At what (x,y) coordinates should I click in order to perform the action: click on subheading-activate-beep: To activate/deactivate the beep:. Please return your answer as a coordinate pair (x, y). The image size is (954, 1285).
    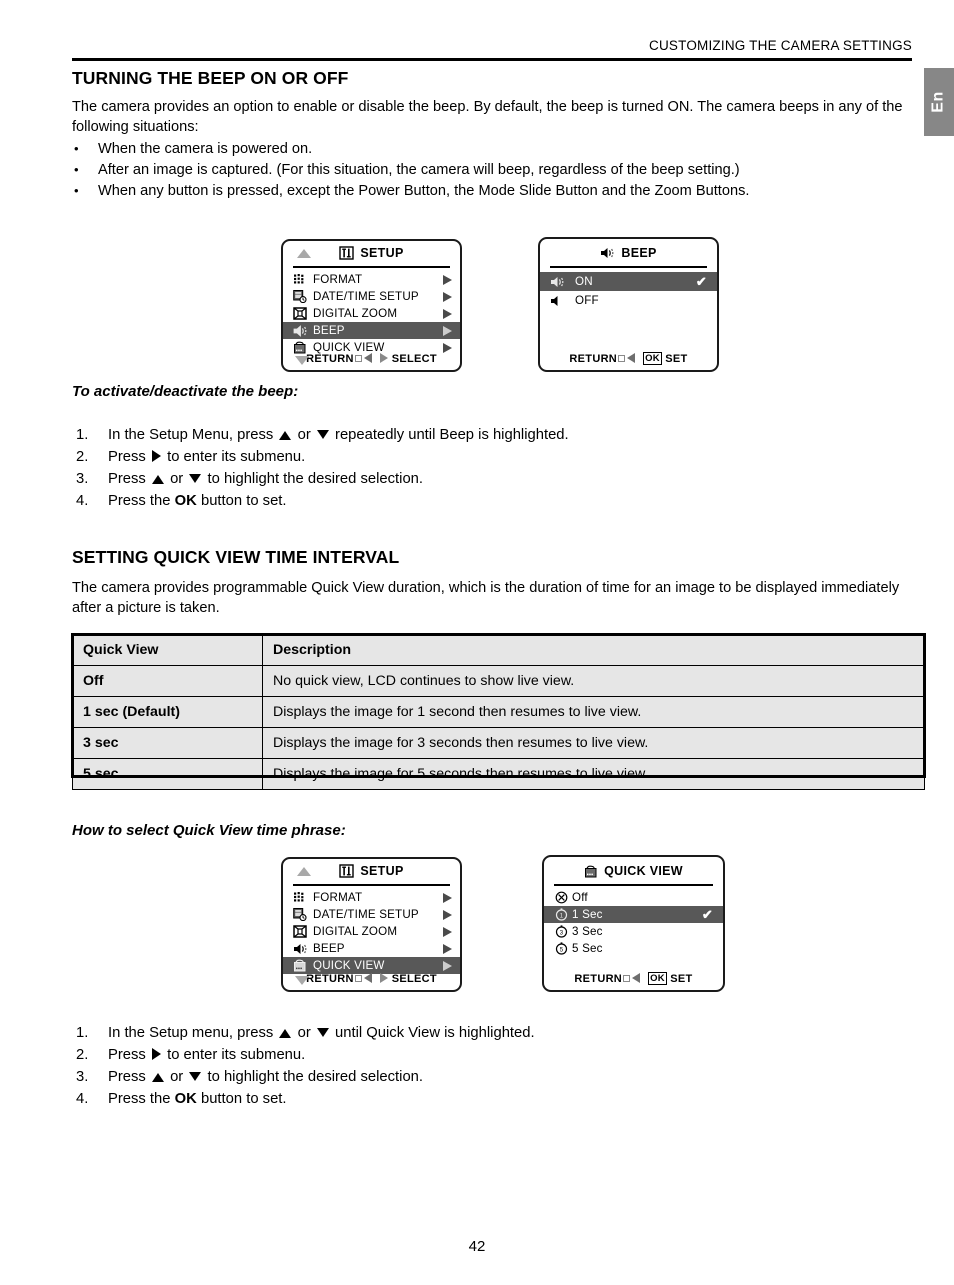
    Looking at the image, I should click on (185, 391).